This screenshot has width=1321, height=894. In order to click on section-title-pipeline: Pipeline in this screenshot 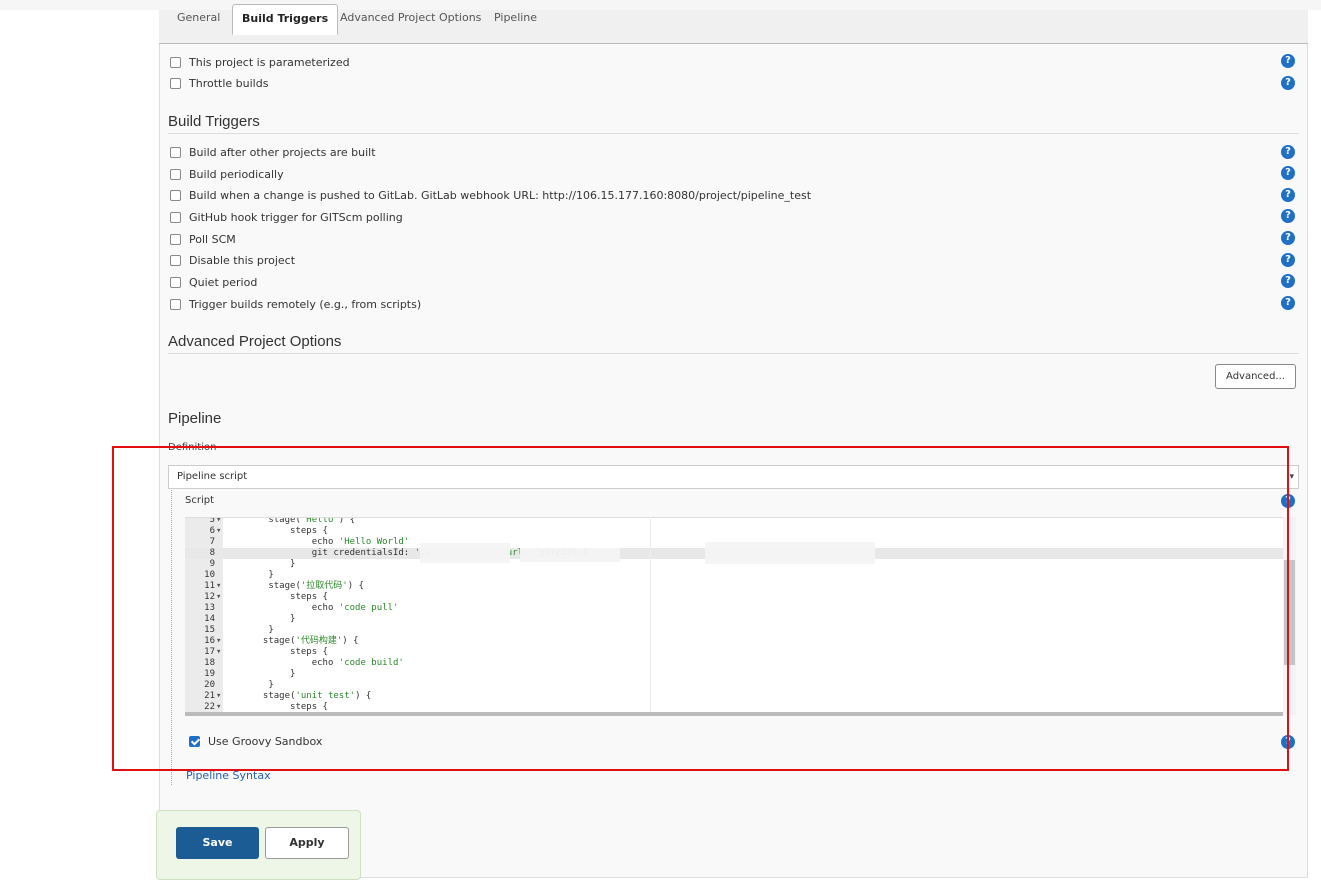, I will do `click(195, 418)`.